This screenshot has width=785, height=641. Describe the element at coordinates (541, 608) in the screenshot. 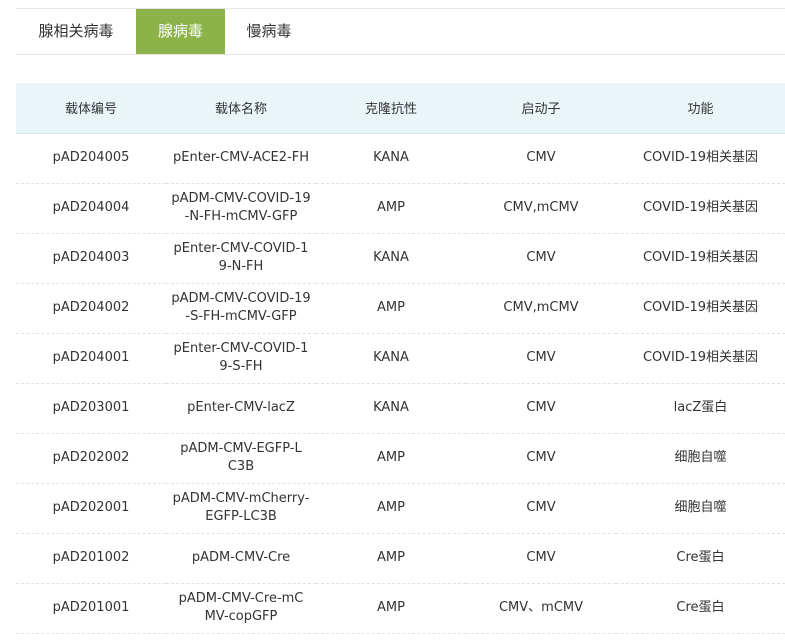

I see `cell-promoter: CMV、mCMV` at that location.